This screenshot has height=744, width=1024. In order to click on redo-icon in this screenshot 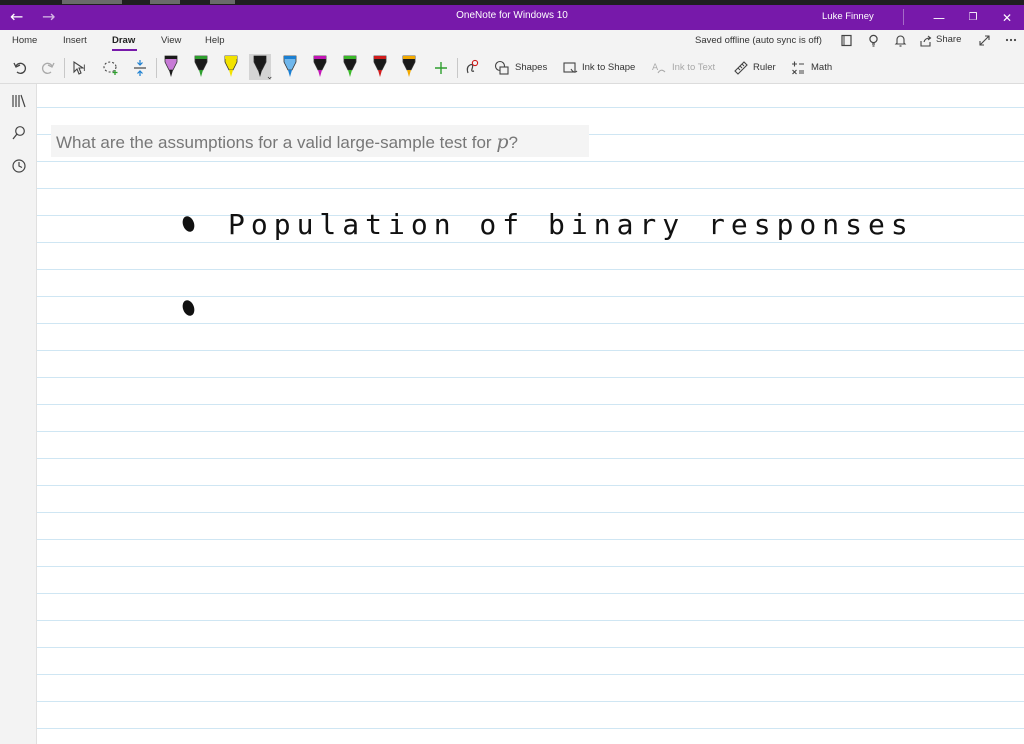, I will do `click(48, 68)`.